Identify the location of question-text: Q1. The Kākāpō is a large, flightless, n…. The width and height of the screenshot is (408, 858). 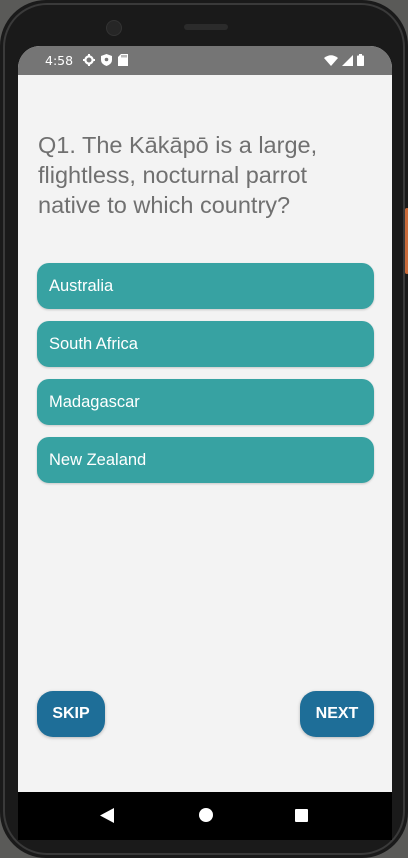
(178, 175).